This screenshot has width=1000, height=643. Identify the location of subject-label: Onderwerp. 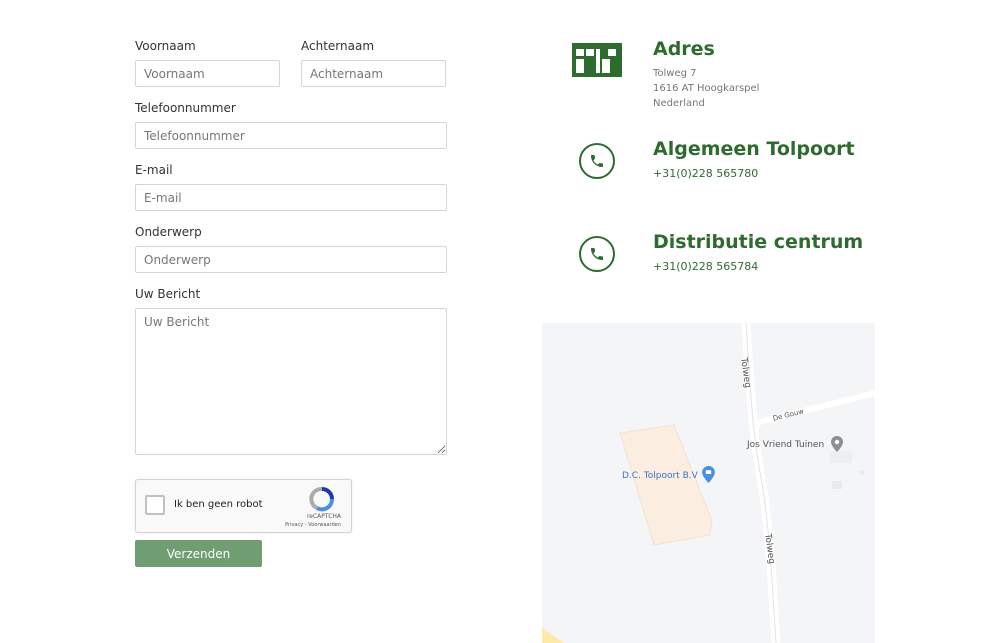
(168, 232).